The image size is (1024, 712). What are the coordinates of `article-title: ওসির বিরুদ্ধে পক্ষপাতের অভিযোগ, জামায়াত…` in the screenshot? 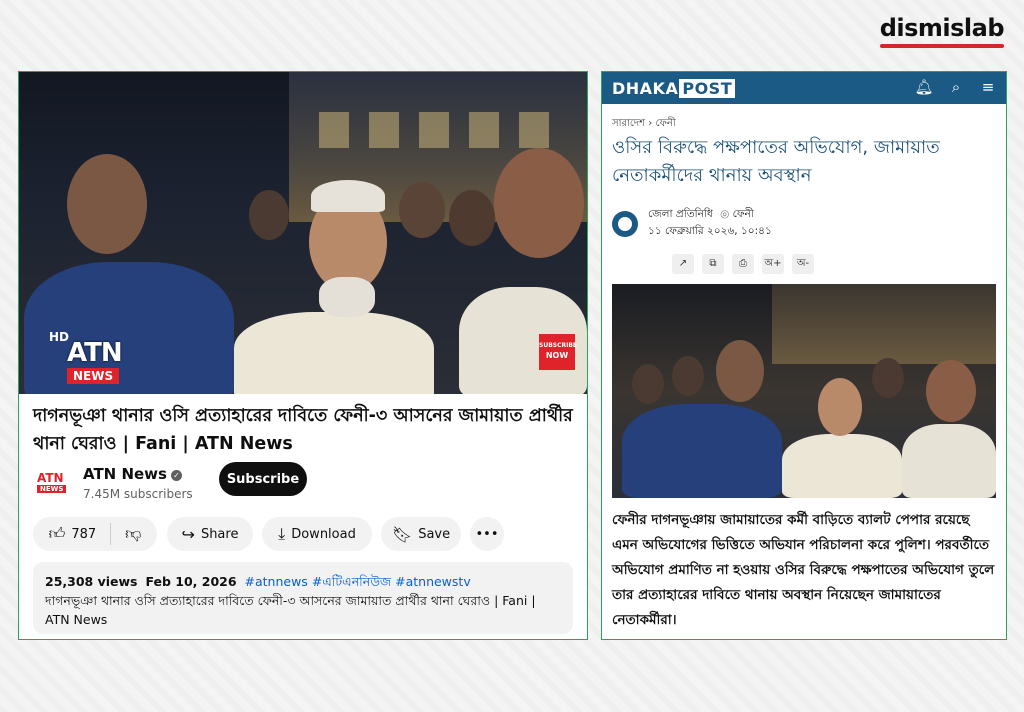 It's located at (776, 161).